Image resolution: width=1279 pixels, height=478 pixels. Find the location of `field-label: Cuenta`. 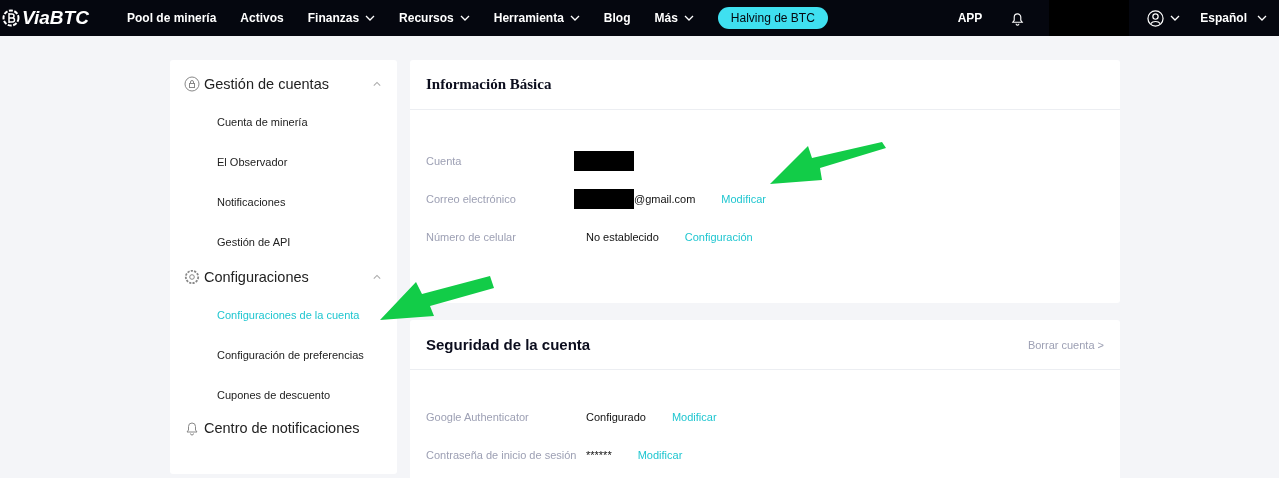

field-label: Cuenta is located at coordinates (444, 161).